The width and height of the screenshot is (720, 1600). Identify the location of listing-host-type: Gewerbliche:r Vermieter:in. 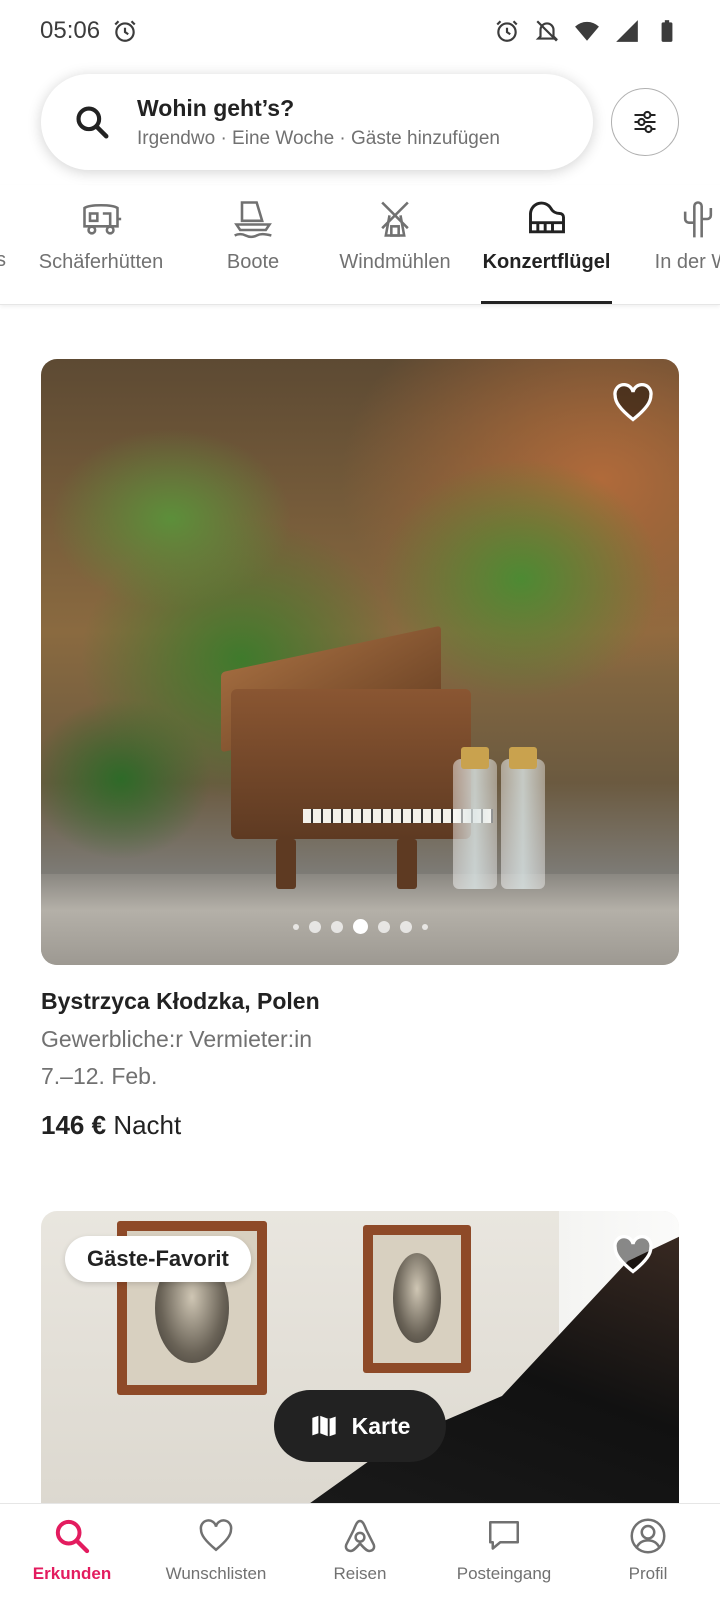
(176, 1039).